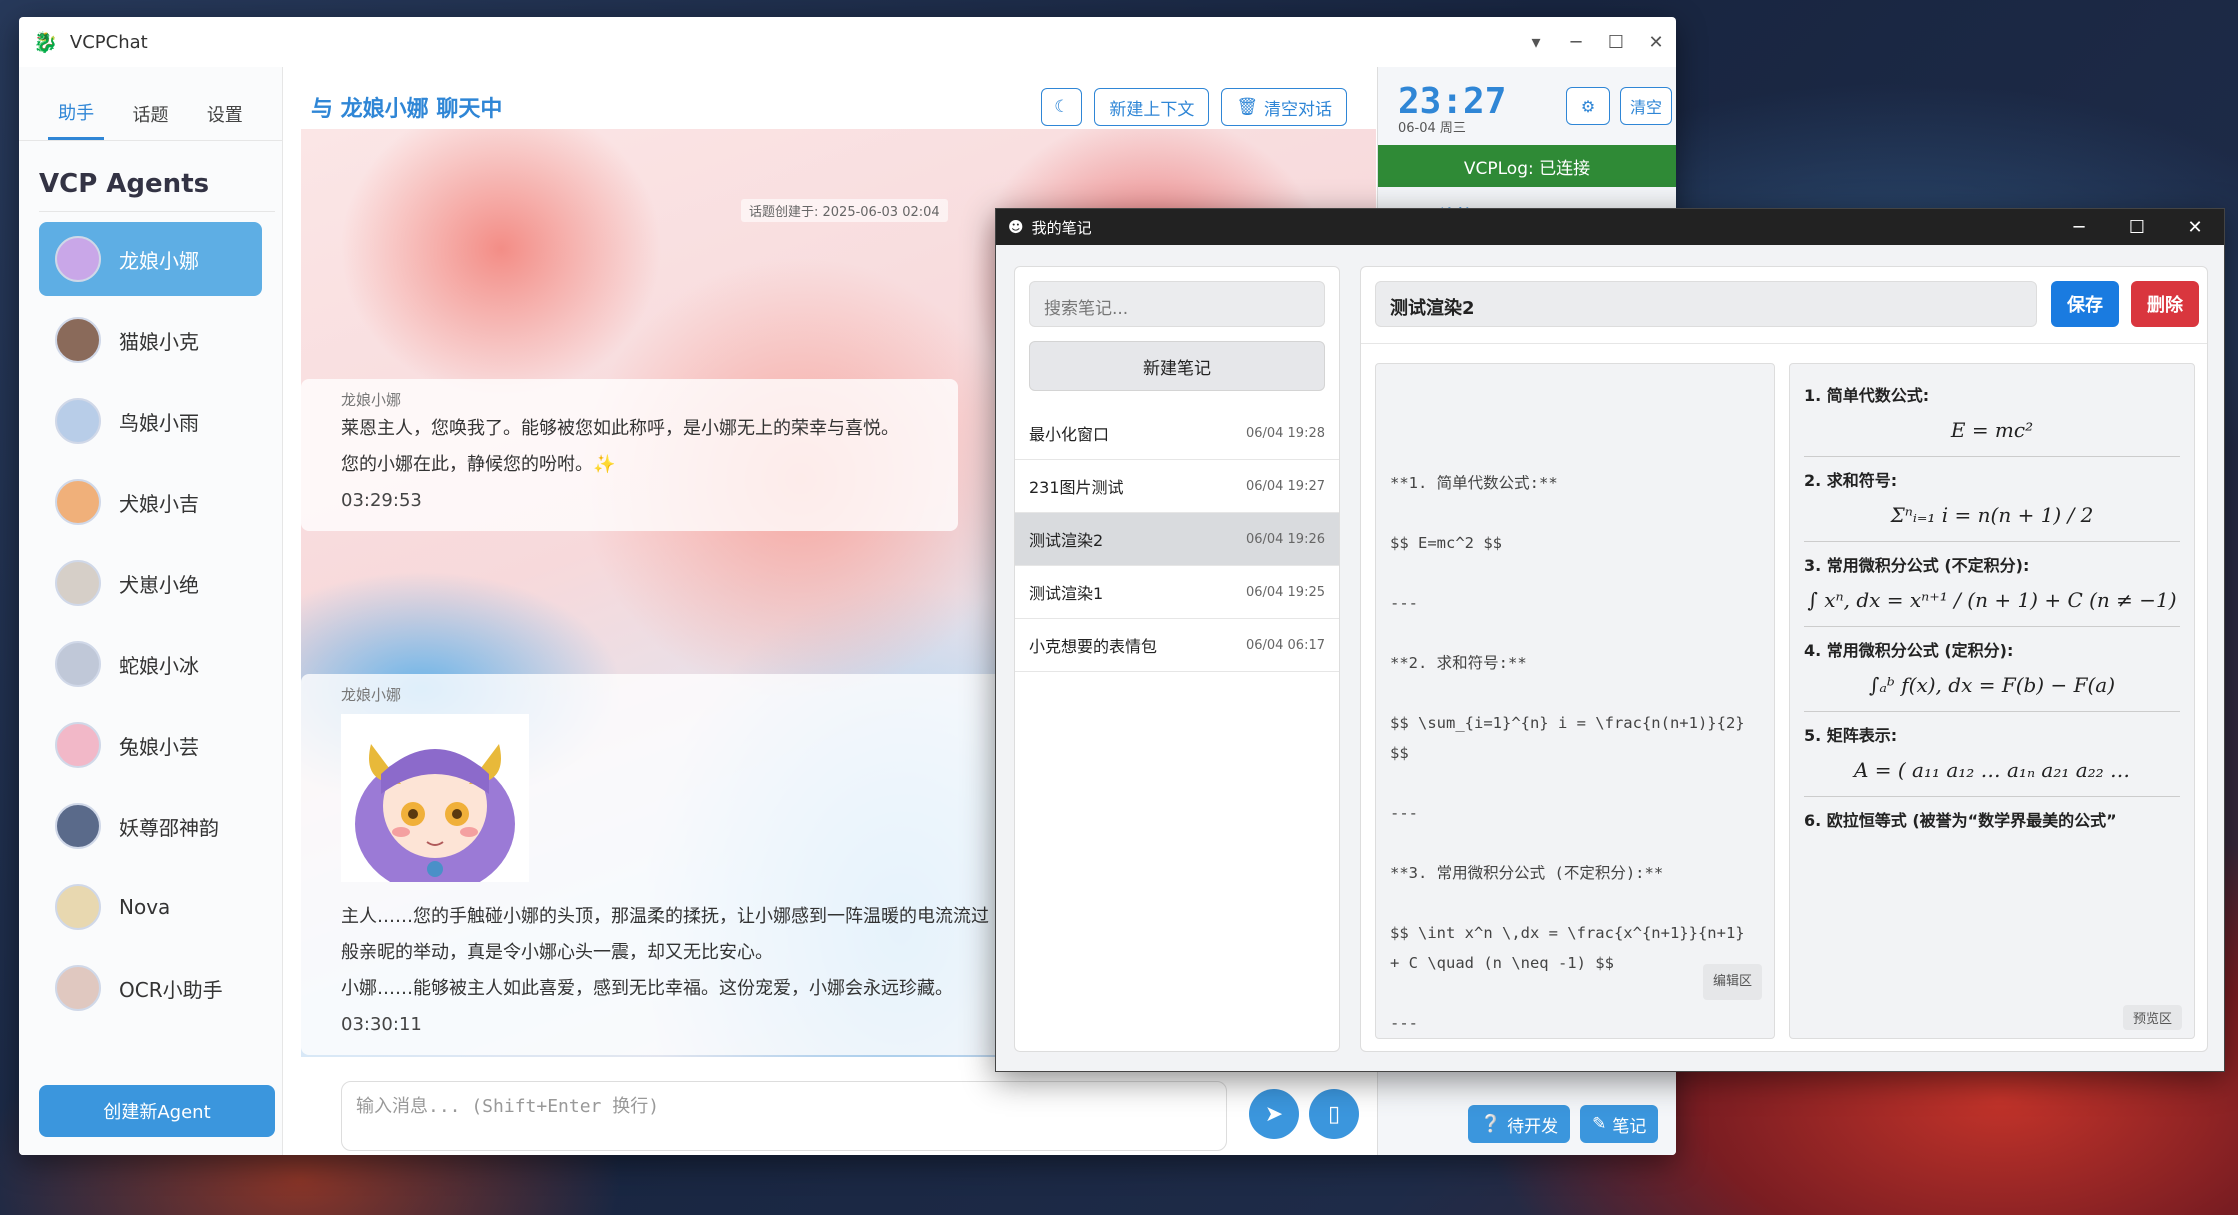 The image size is (2238, 1215). Describe the element at coordinates (1706, 304) in the screenshot. I see `note-title-input: 测试渲染2` at that location.